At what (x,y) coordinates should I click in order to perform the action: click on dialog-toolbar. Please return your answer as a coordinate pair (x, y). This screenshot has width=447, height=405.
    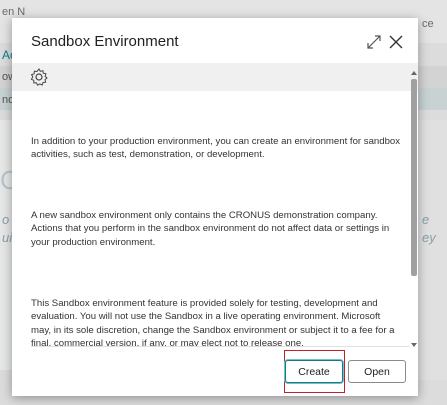
    Looking at the image, I should click on (215, 77).